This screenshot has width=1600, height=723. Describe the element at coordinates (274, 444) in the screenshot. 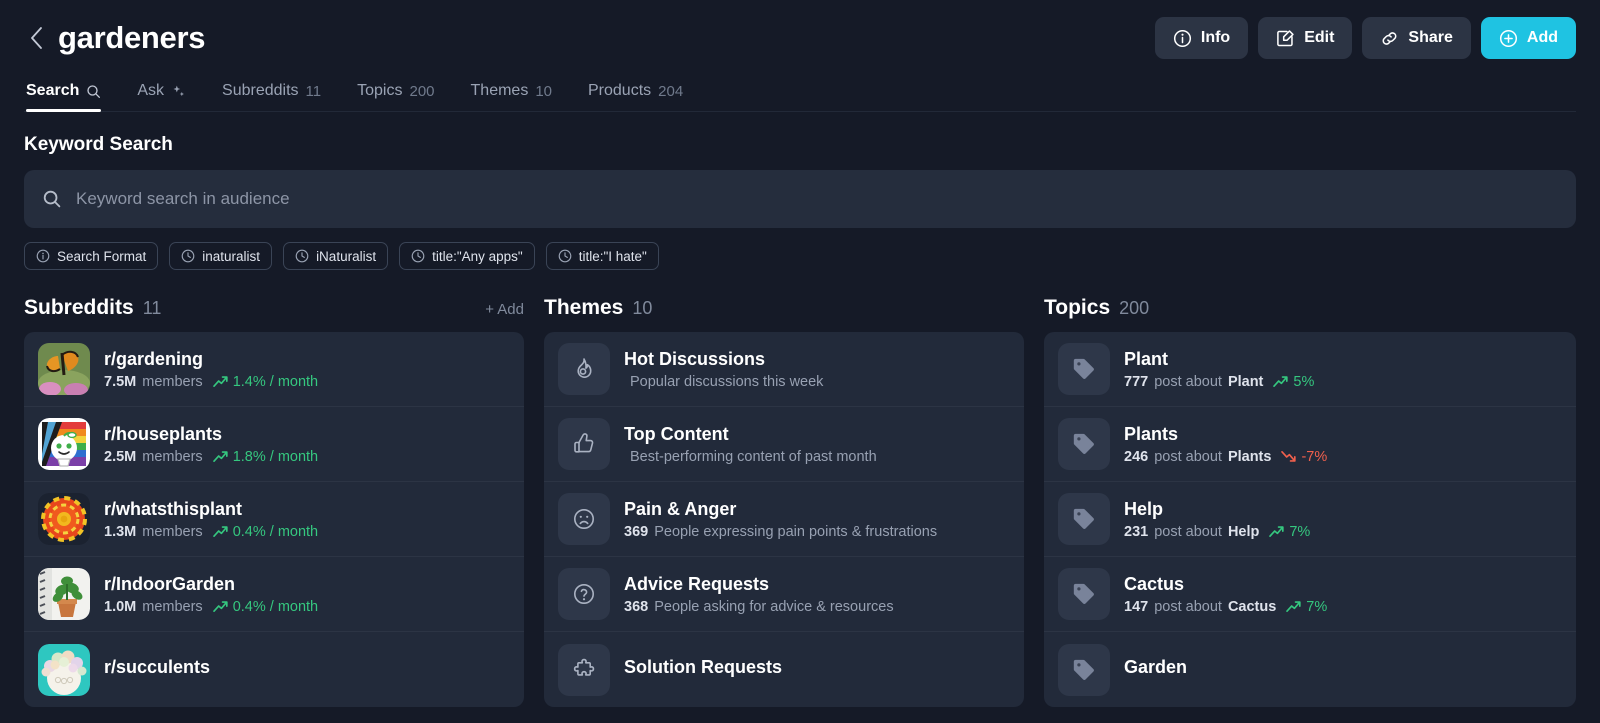

I see `table-row: r/houseplants 2.5M members 1.8% / month` at that location.